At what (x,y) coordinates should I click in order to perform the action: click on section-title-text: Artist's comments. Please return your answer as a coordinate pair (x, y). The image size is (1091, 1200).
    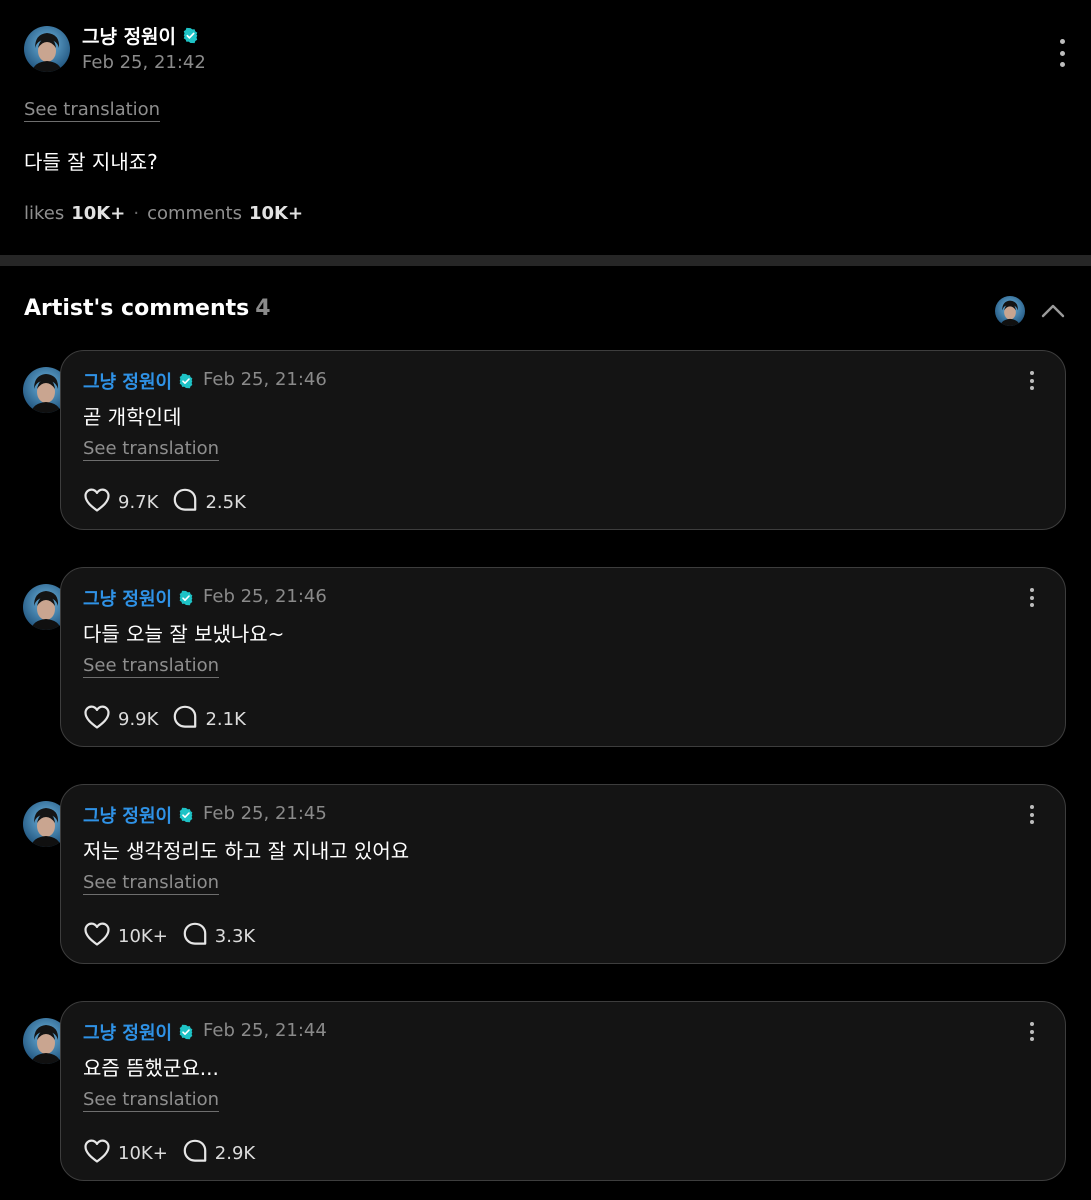
    Looking at the image, I should click on (137, 308).